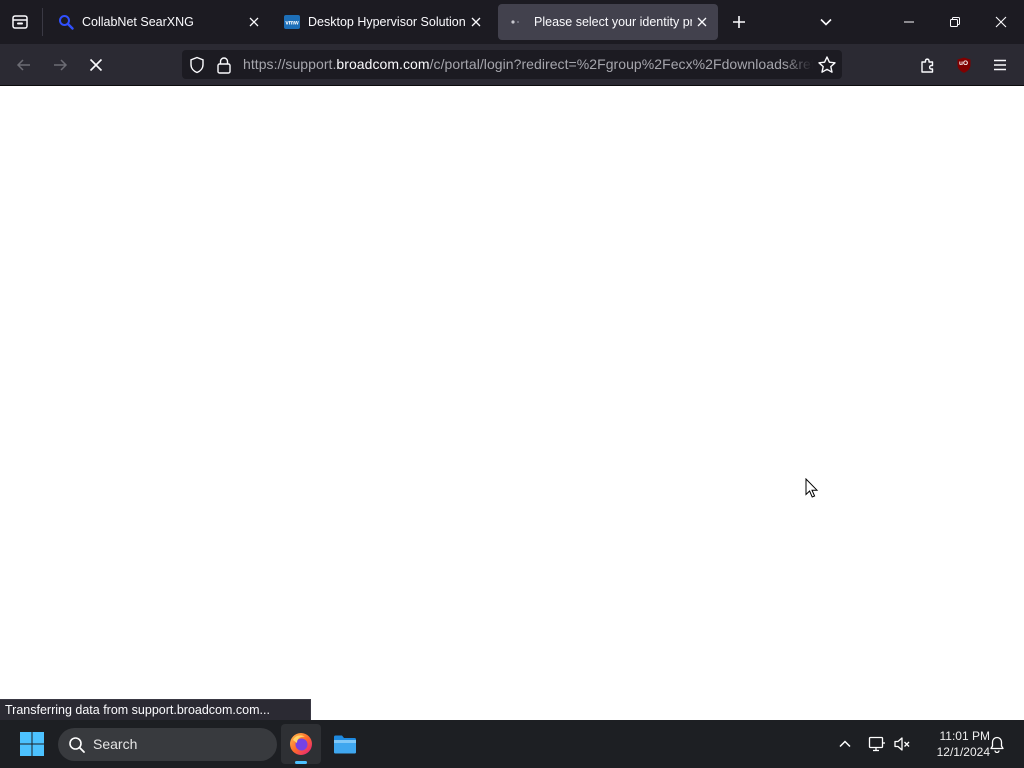 This screenshot has height=768, width=1024. What do you see at coordinates (115, 744) in the screenshot?
I see `search-label: Search` at bounding box center [115, 744].